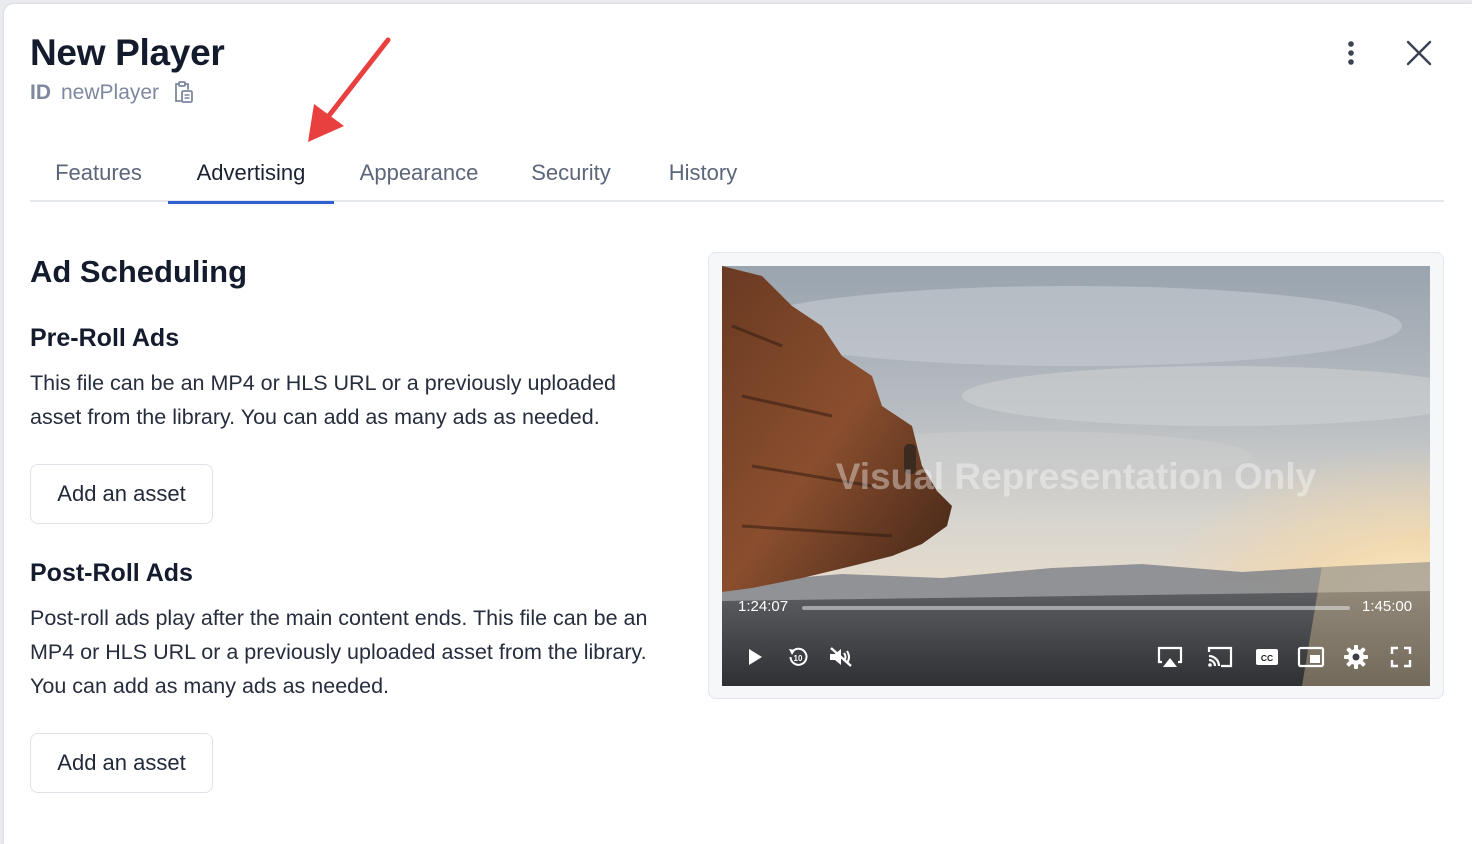  I want to click on postroll-title: Post-Roll Ads, so click(111, 573).